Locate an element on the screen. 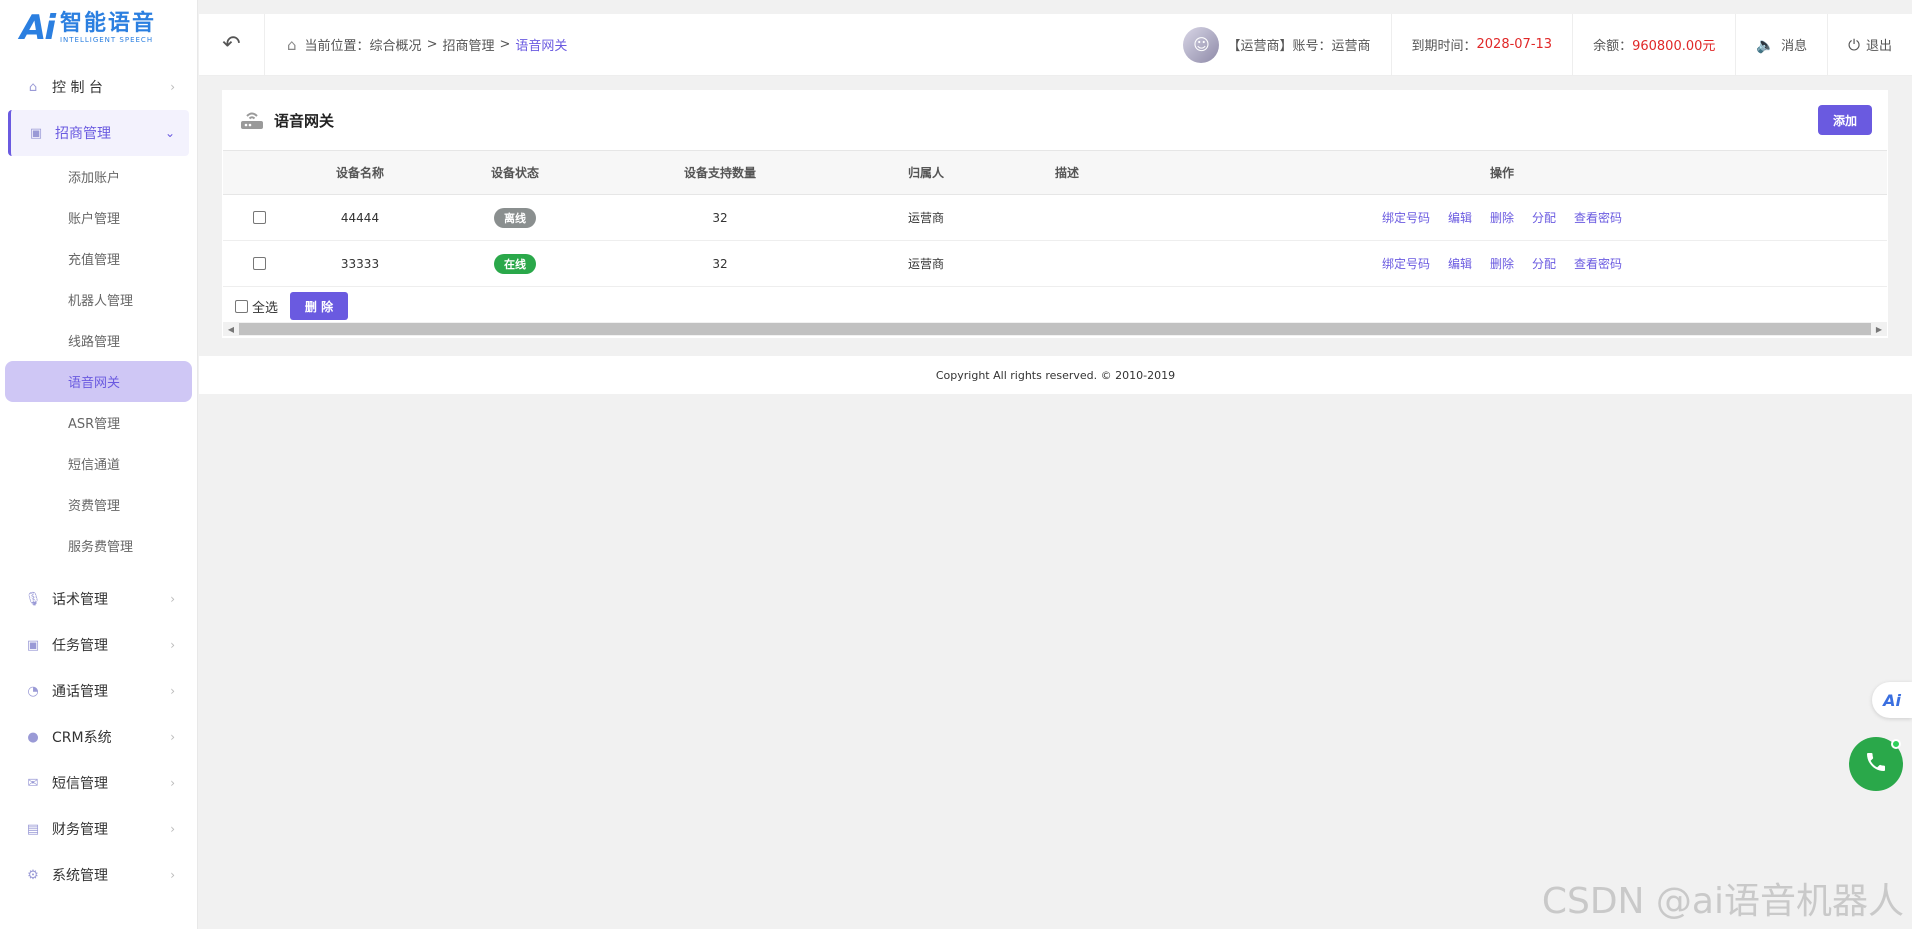 Image resolution: width=1912 pixels, height=929 pixels. sub-item-account-manage: 账户管理 is located at coordinates (98, 217).